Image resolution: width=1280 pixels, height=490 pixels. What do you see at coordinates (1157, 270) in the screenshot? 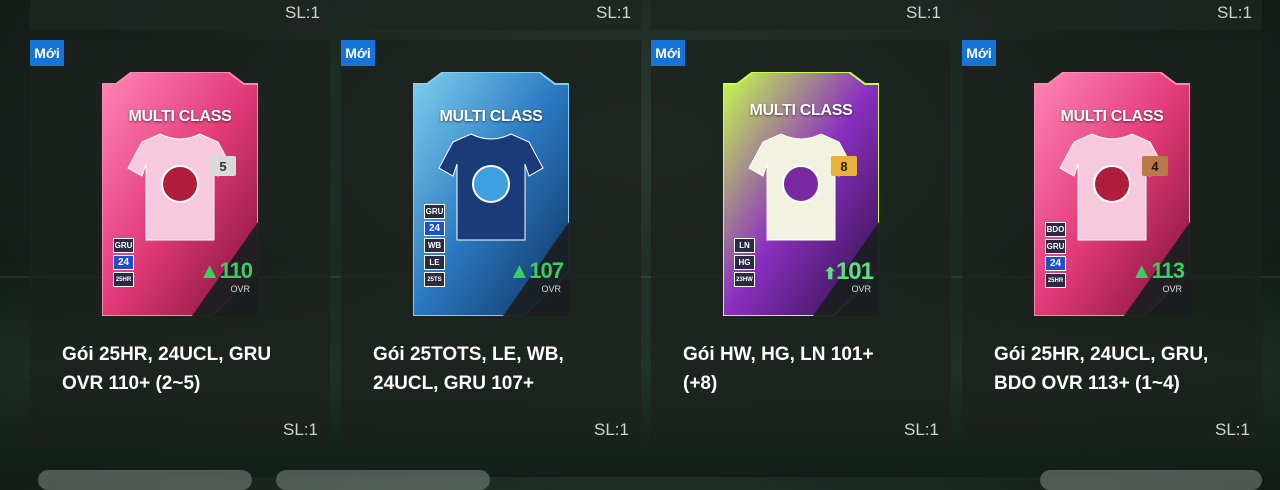
I see `ovr-value: ▲113` at bounding box center [1157, 270].